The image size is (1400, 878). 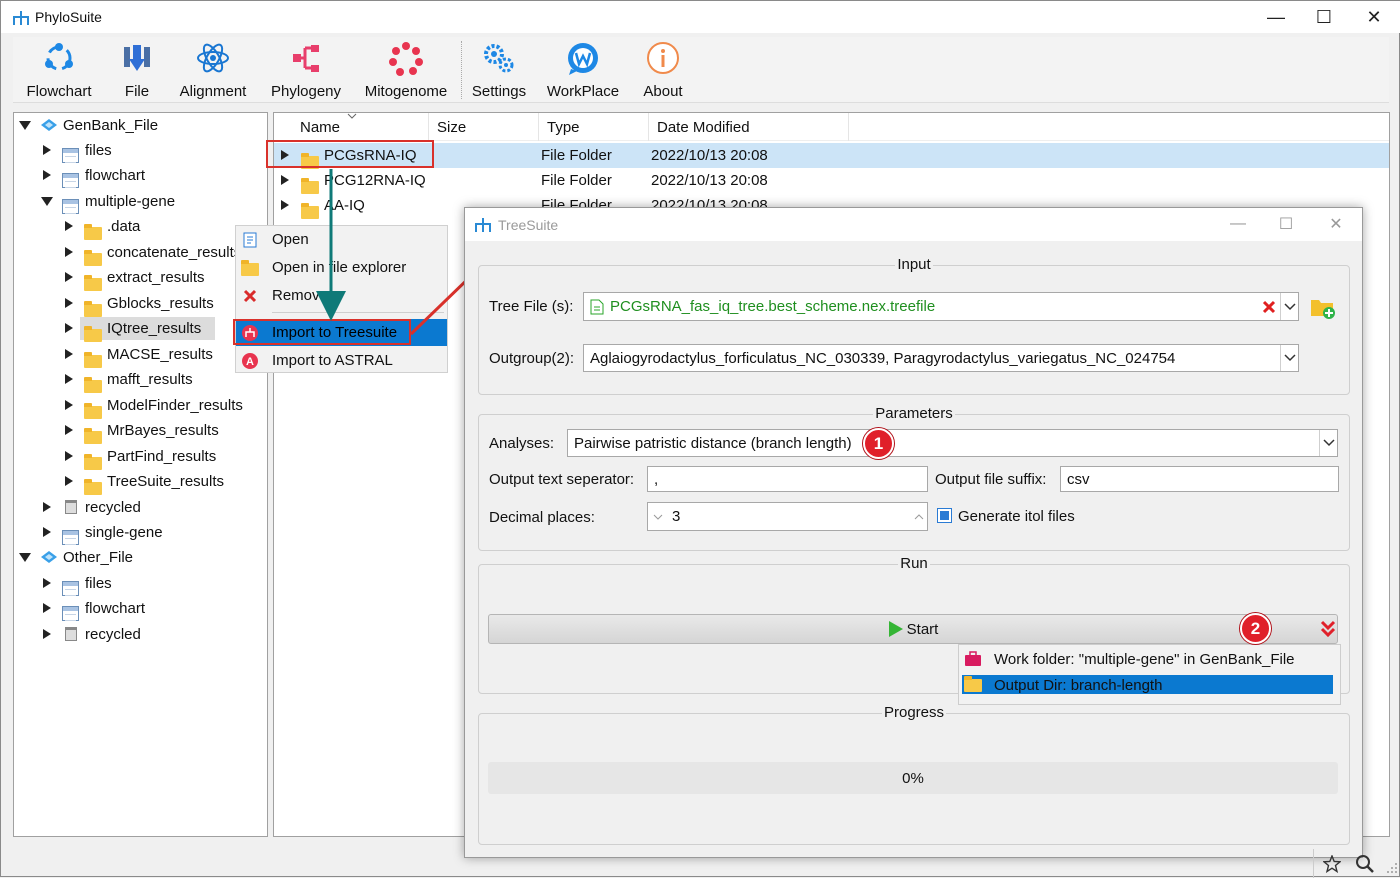 I want to click on itol-checkbox, so click(x=944, y=515).